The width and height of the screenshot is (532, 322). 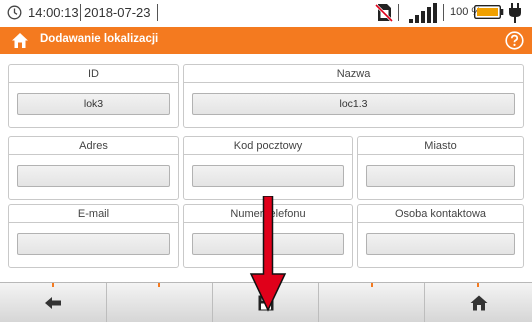 I want to click on status-date: 2018-07-23, so click(x=117, y=12).